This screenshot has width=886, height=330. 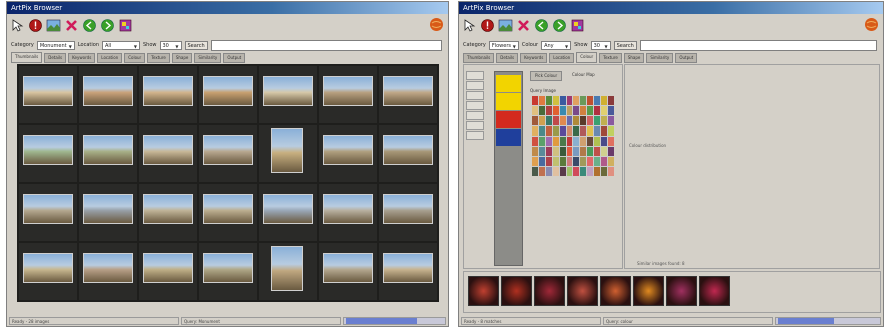 What do you see at coordinates (559, 25) in the screenshot?
I see `go-forward-icon` at bounding box center [559, 25].